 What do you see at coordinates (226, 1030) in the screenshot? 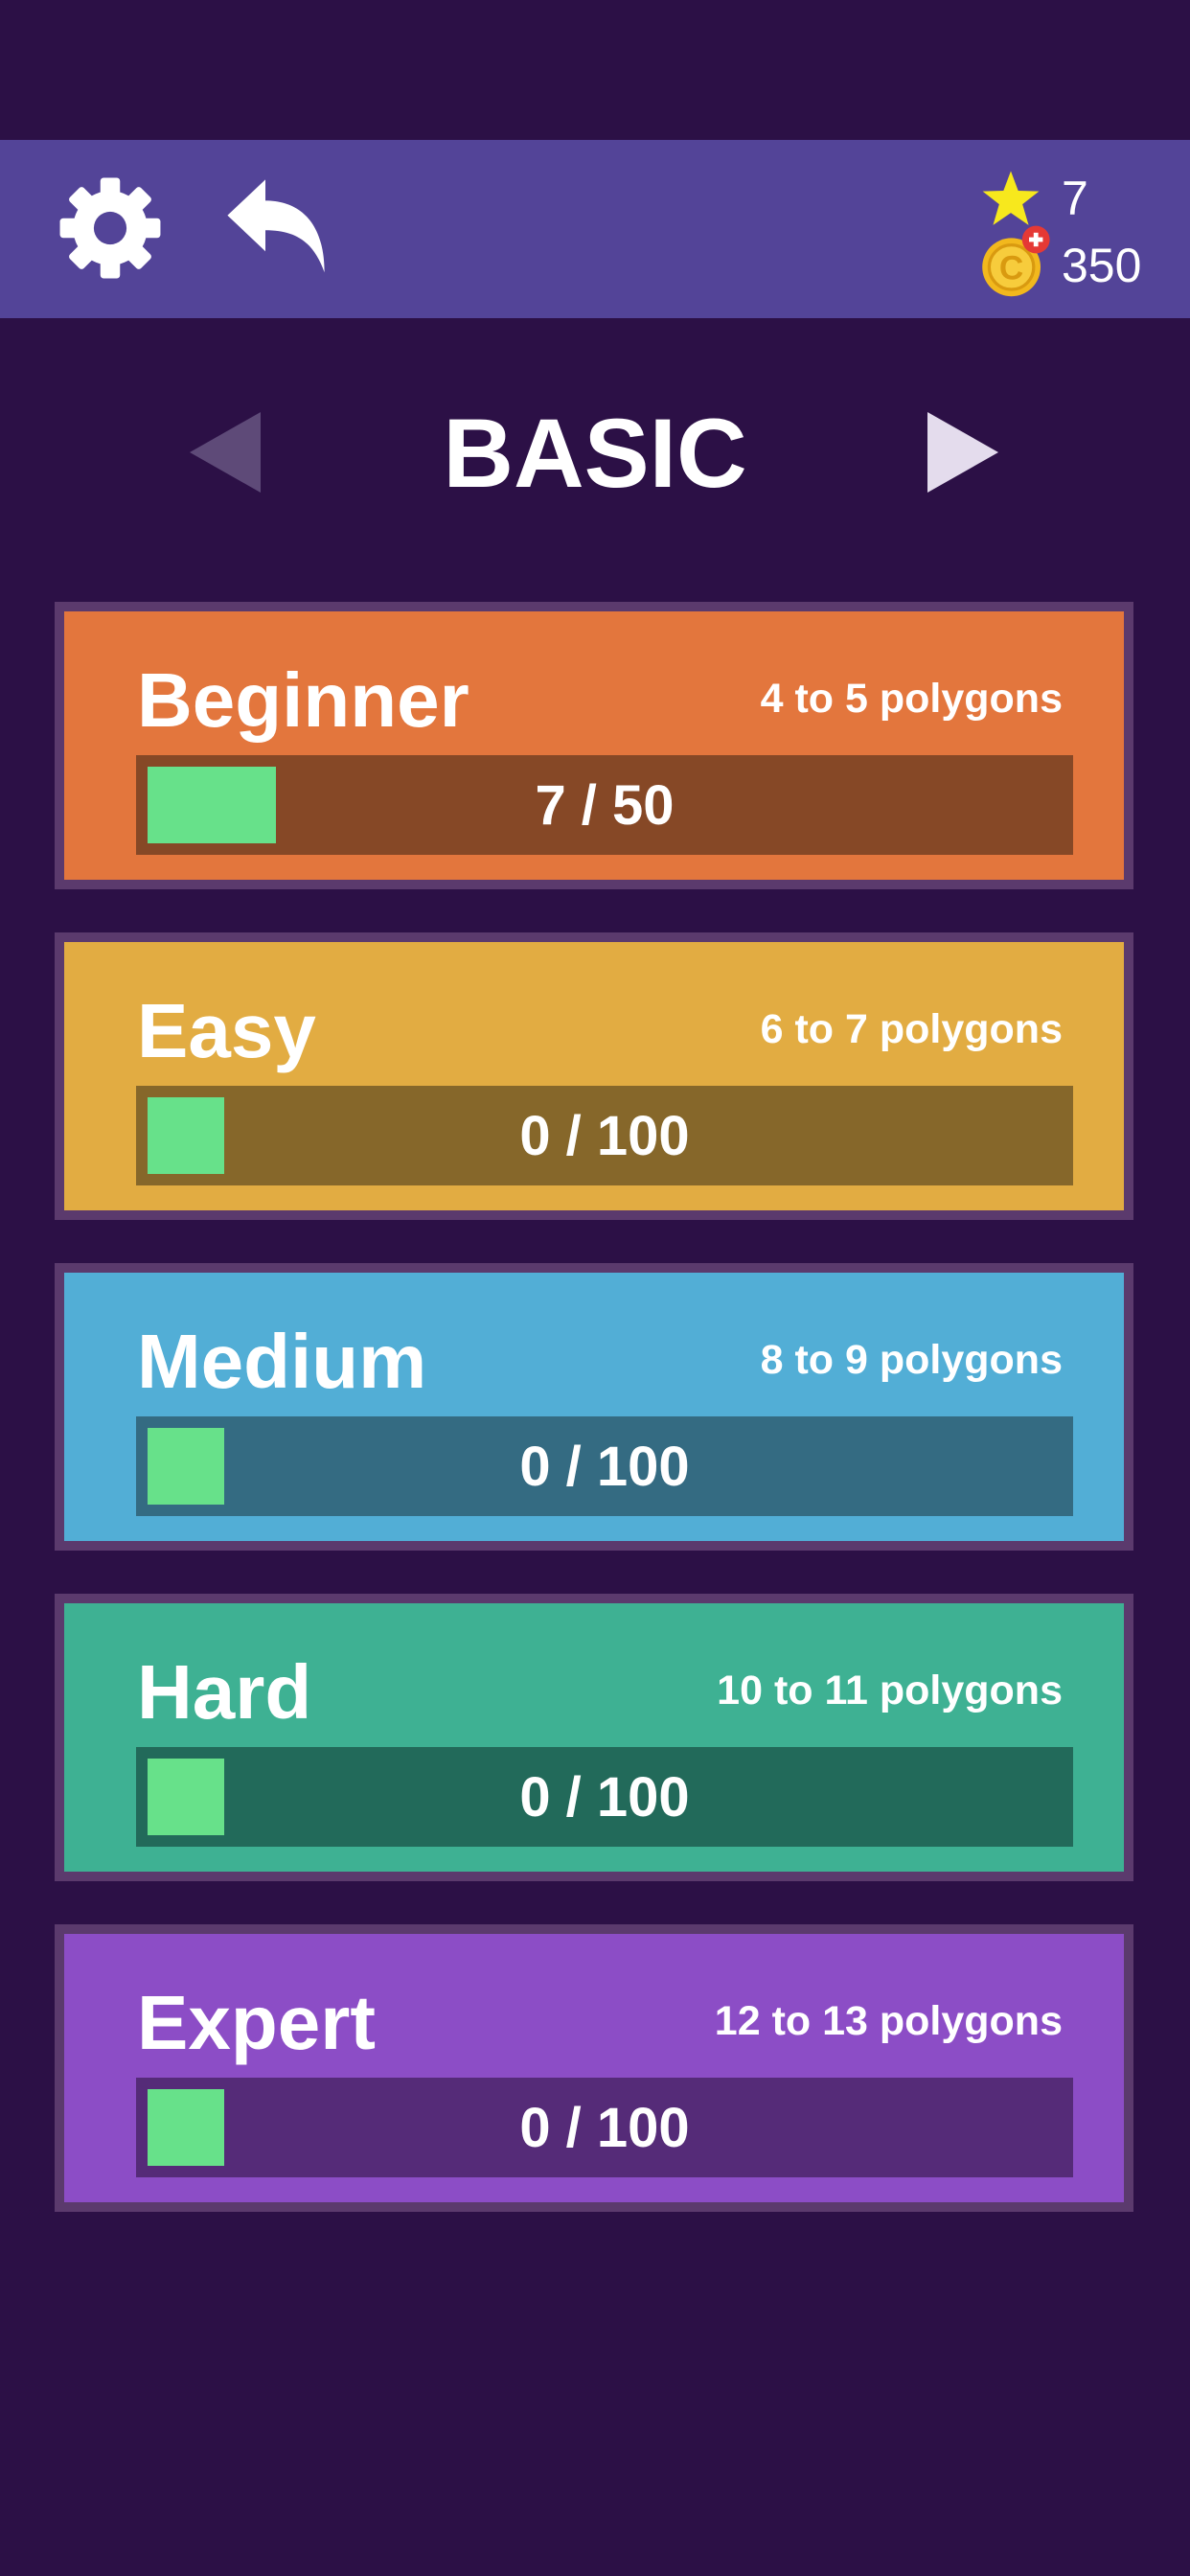
I see `level-name: Easy` at bounding box center [226, 1030].